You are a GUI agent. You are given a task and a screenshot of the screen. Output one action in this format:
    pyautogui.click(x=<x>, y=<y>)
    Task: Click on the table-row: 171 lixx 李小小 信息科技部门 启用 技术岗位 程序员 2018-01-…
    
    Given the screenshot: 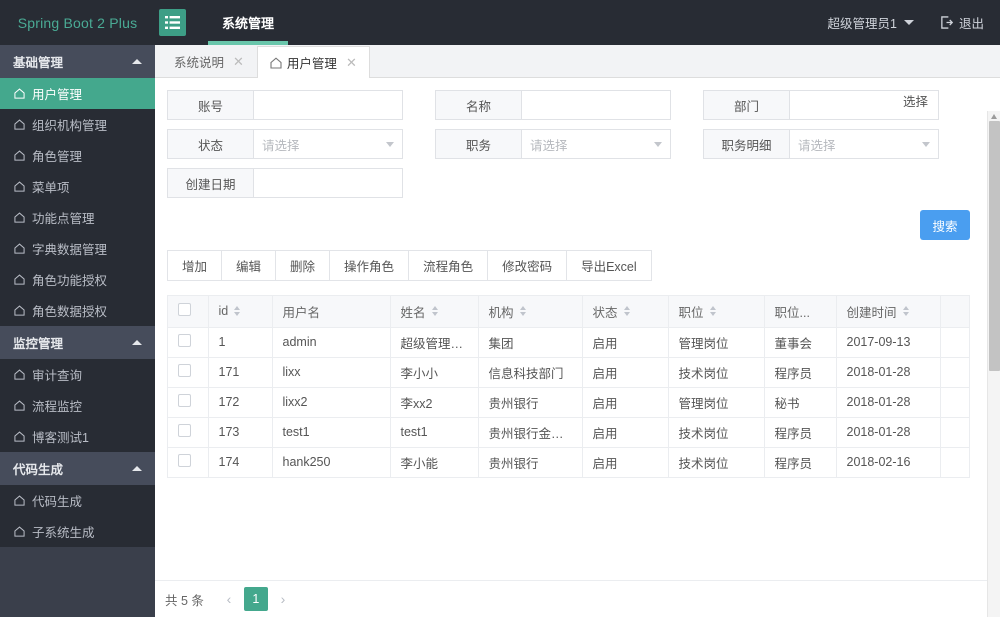 What is the action you would take?
    pyautogui.click(x=568, y=372)
    